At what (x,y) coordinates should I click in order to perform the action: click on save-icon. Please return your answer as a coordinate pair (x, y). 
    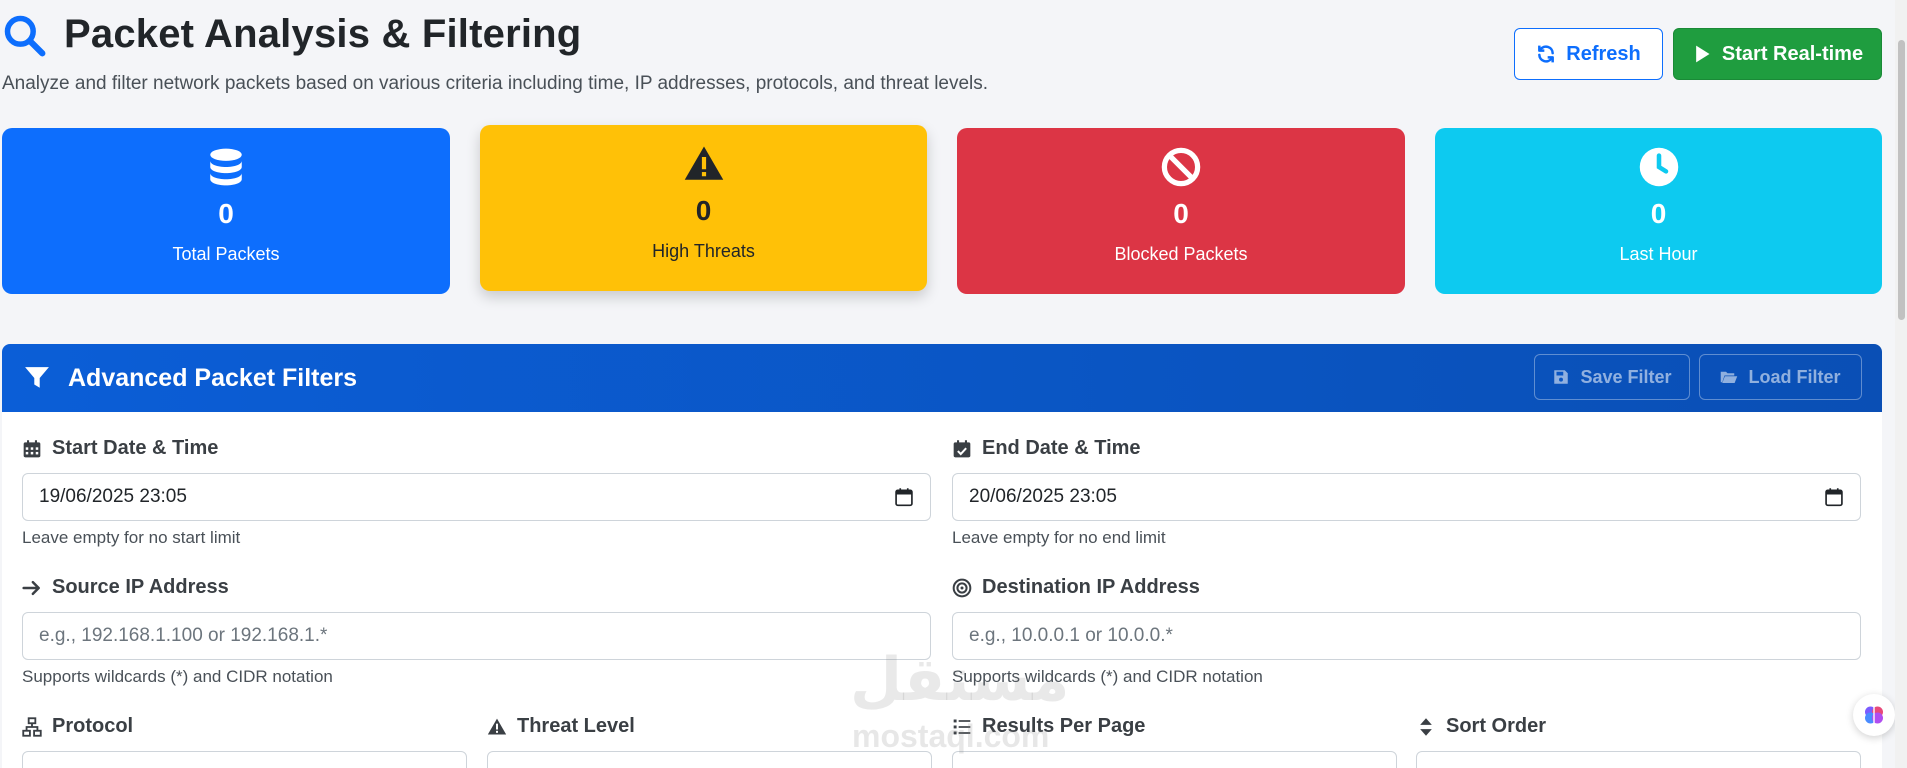
    Looking at the image, I should click on (1561, 377).